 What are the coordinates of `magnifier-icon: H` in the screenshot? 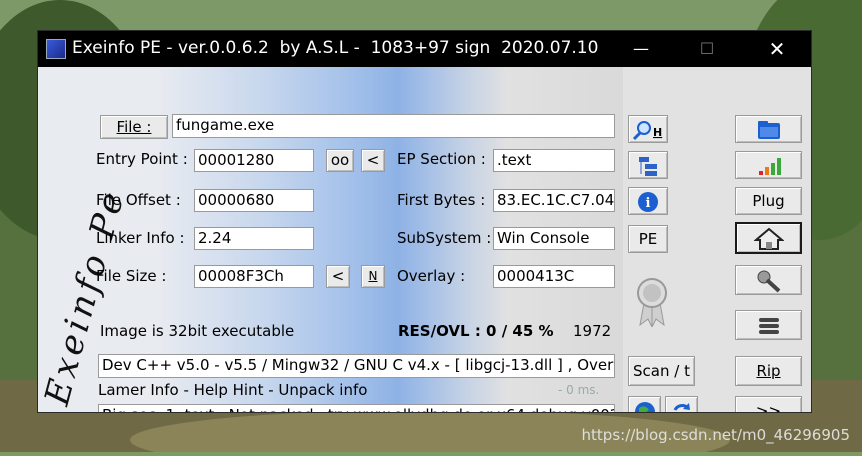 It's located at (647, 131).